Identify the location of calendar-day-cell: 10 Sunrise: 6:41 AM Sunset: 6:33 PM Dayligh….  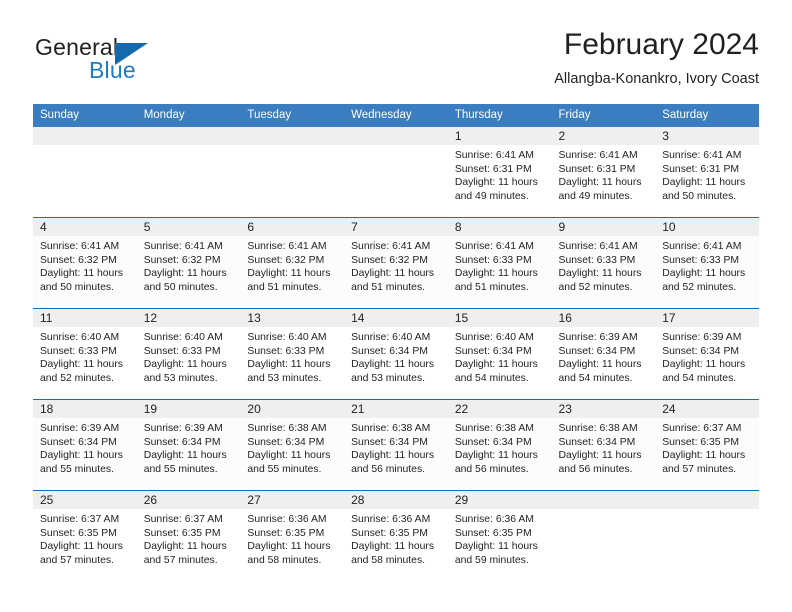
(707, 263).